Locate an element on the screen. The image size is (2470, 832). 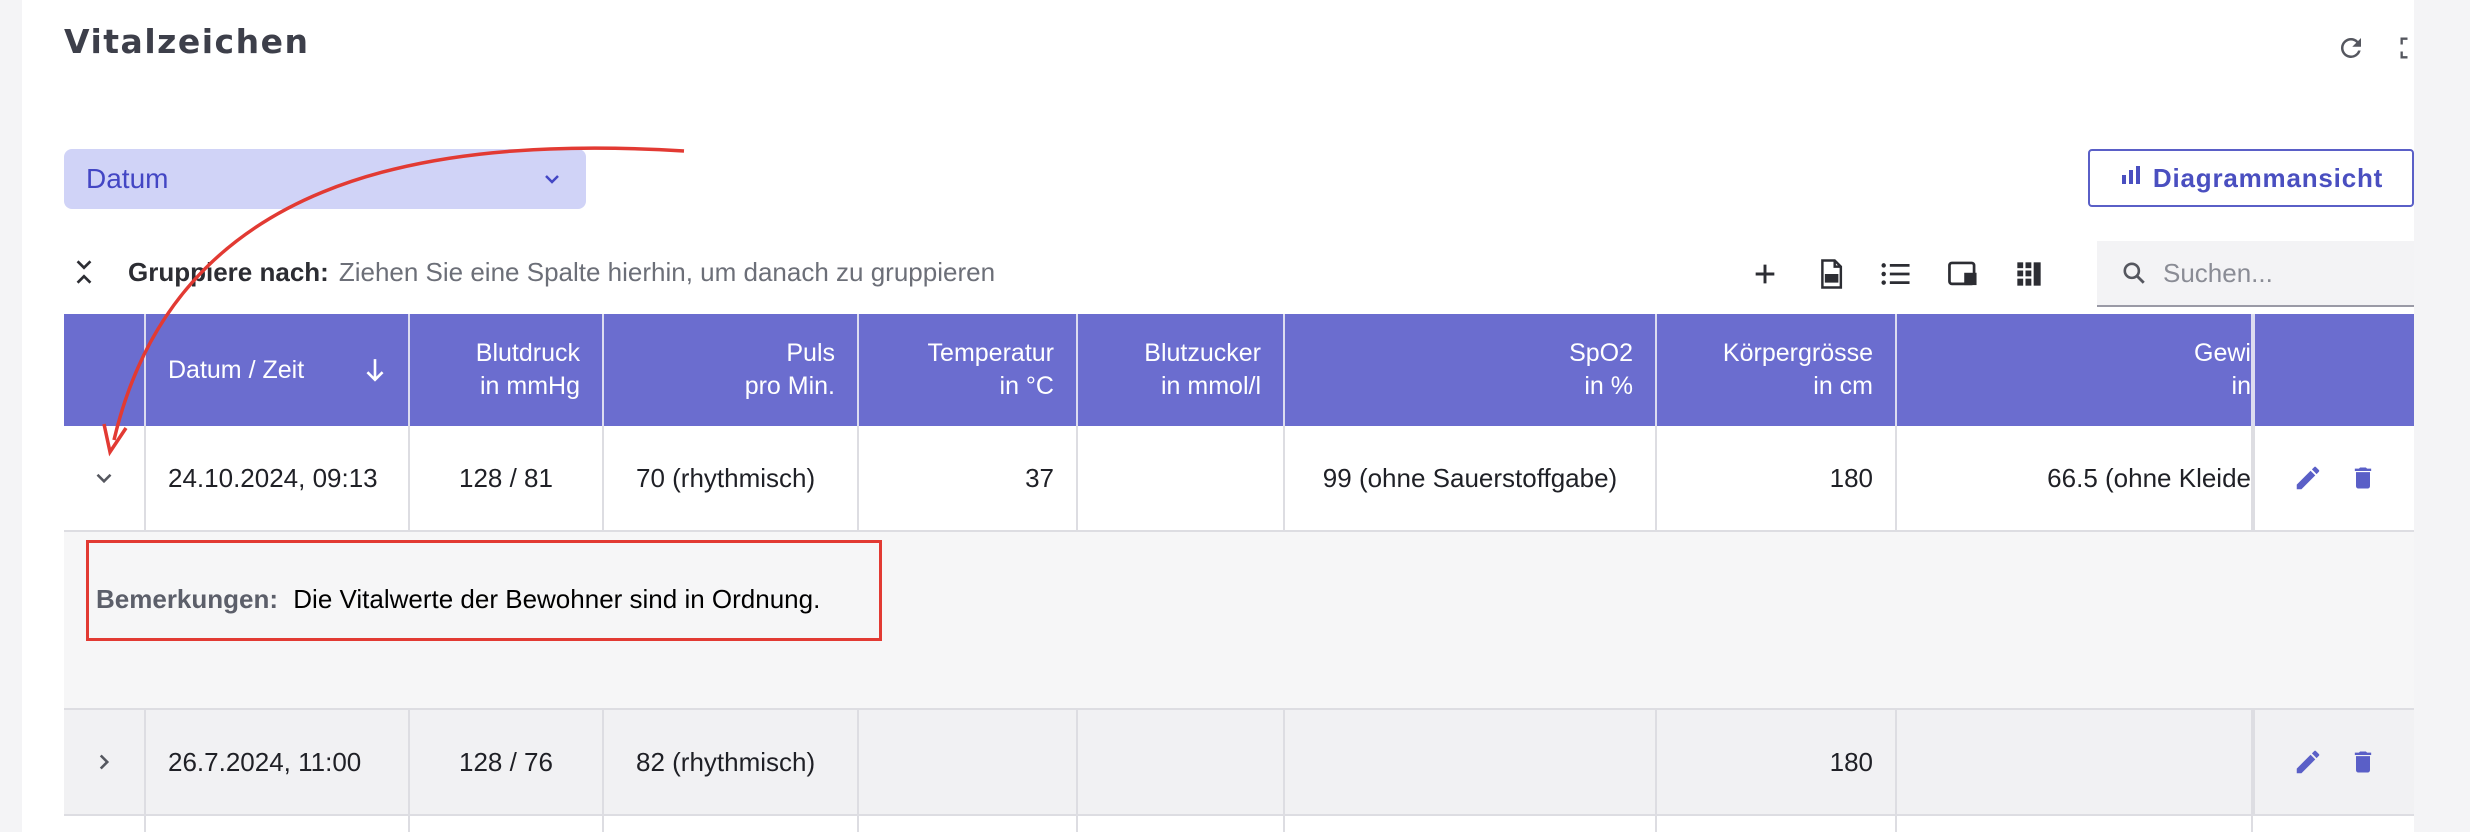
header-spo2: SpO2 in % is located at coordinates (1471, 370).